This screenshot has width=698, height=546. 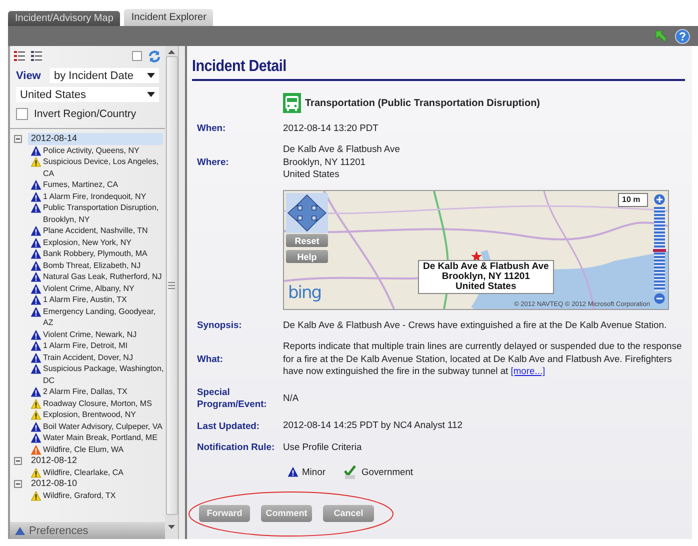 What do you see at coordinates (154, 56) in the screenshot?
I see `refresh-icon` at bounding box center [154, 56].